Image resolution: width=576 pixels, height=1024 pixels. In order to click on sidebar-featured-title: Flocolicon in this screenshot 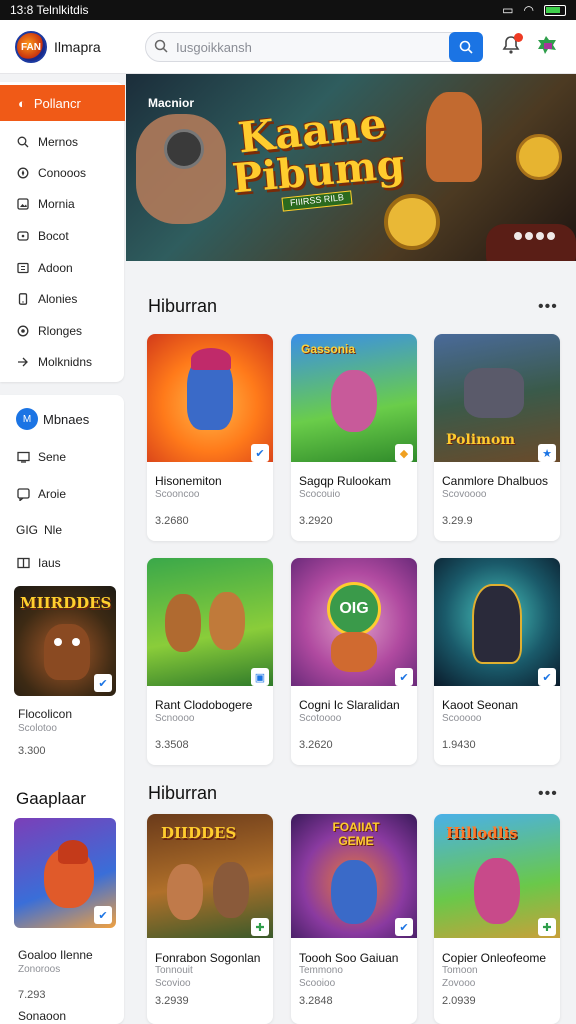, I will do `click(45, 714)`.